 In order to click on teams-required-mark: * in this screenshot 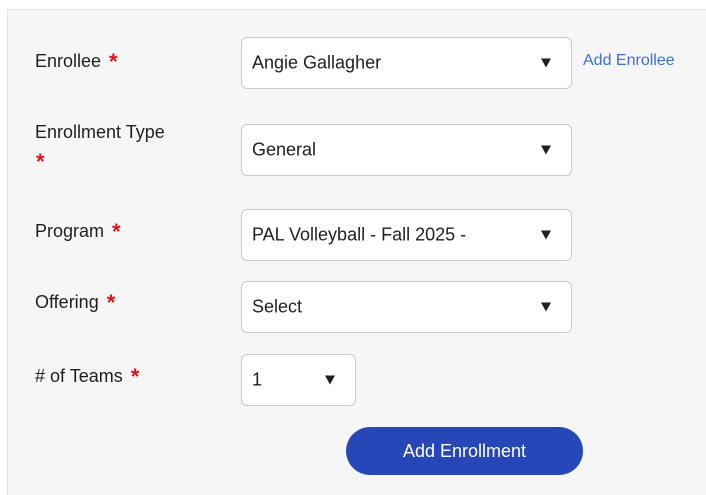, I will do `click(135, 376)`.